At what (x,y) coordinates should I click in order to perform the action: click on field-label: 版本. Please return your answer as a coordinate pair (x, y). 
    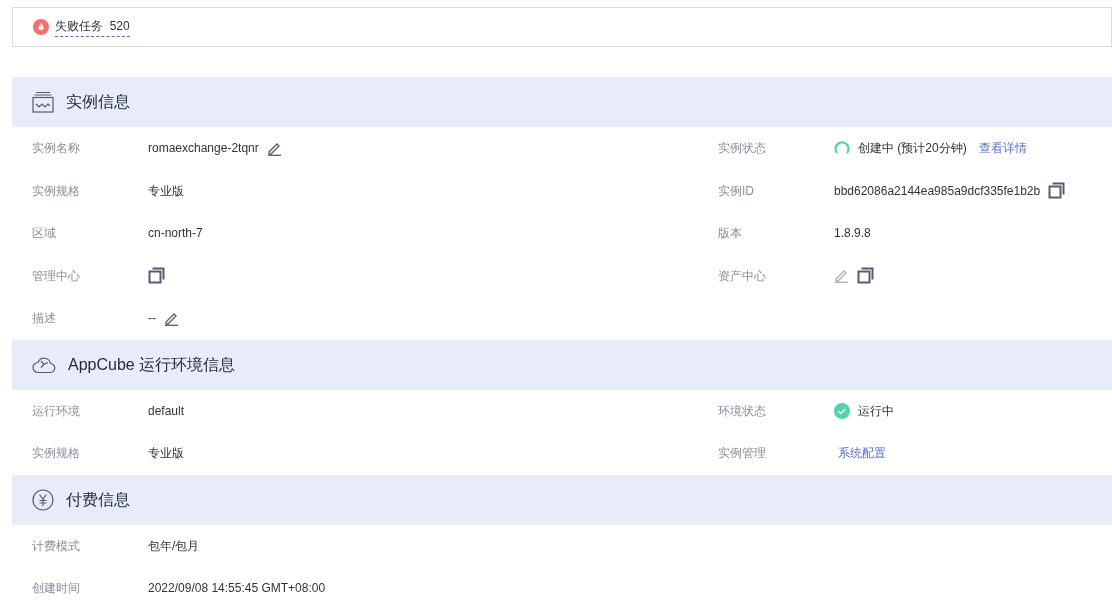
    Looking at the image, I should click on (730, 234).